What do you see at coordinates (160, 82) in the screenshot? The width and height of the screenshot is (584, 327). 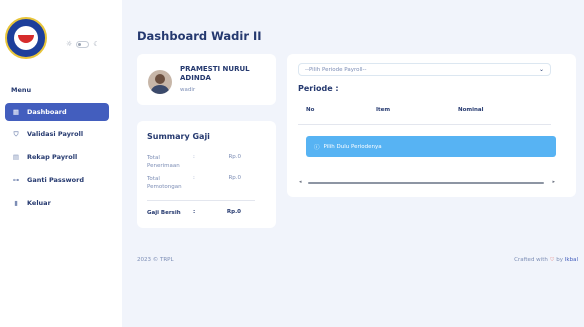 I see `avatar` at bounding box center [160, 82].